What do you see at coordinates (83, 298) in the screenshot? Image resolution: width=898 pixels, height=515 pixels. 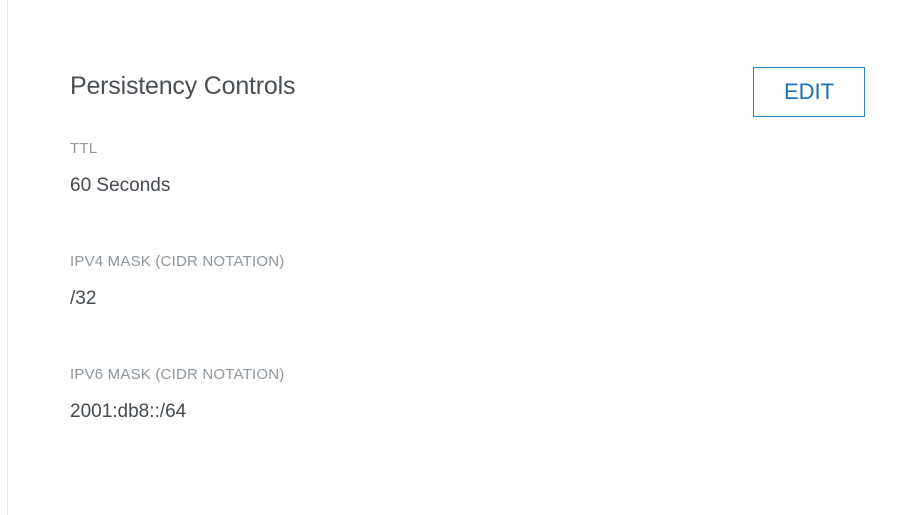 I see `ipv4-mask-value: /32` at bounding box center [83, 298].